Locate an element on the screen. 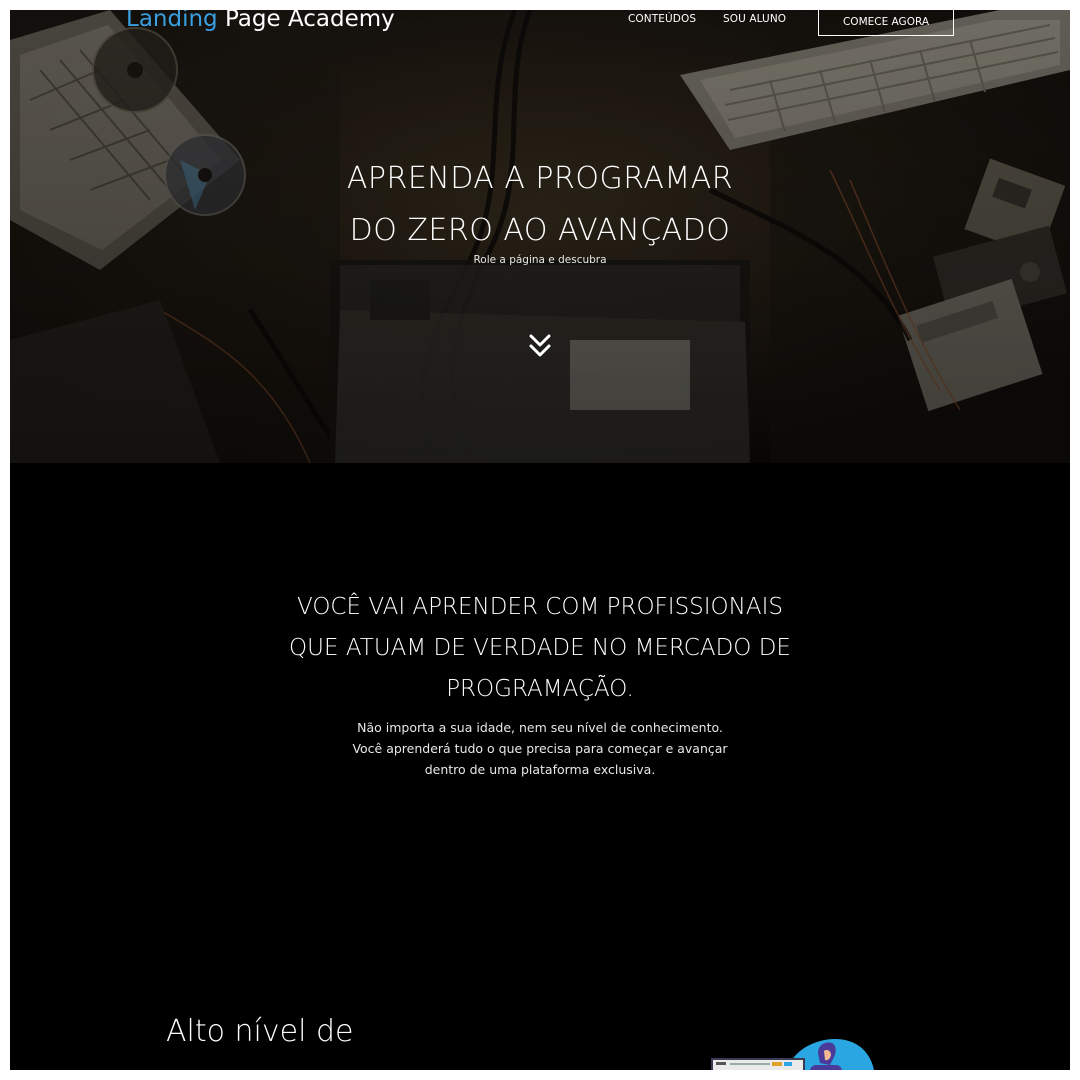 This screenshot has width=1080, height=1080. about-title-line2: QUE ATUAM DE VERDADE NO MERCADO DE is located at coordinates (540, 648).